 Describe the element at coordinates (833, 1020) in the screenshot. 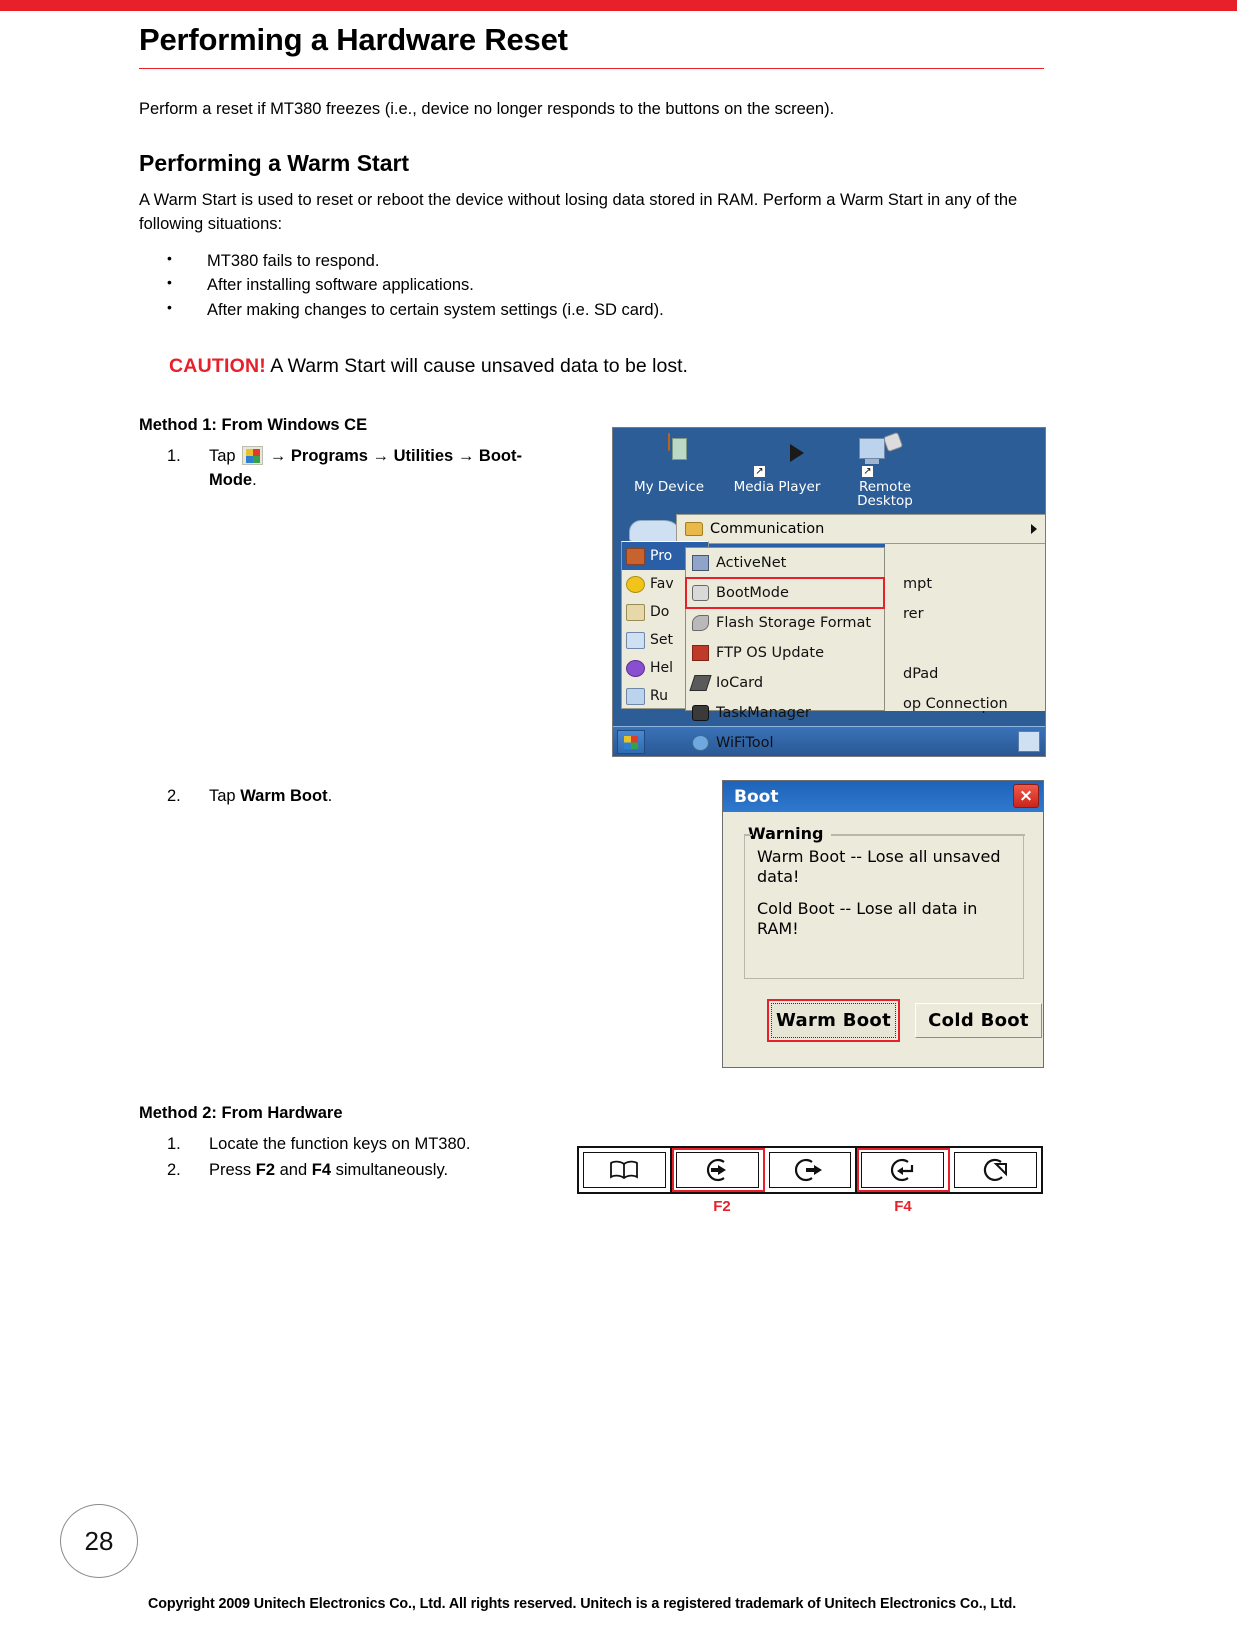

I see `warm-boot-button: Warm Boot` at that location.